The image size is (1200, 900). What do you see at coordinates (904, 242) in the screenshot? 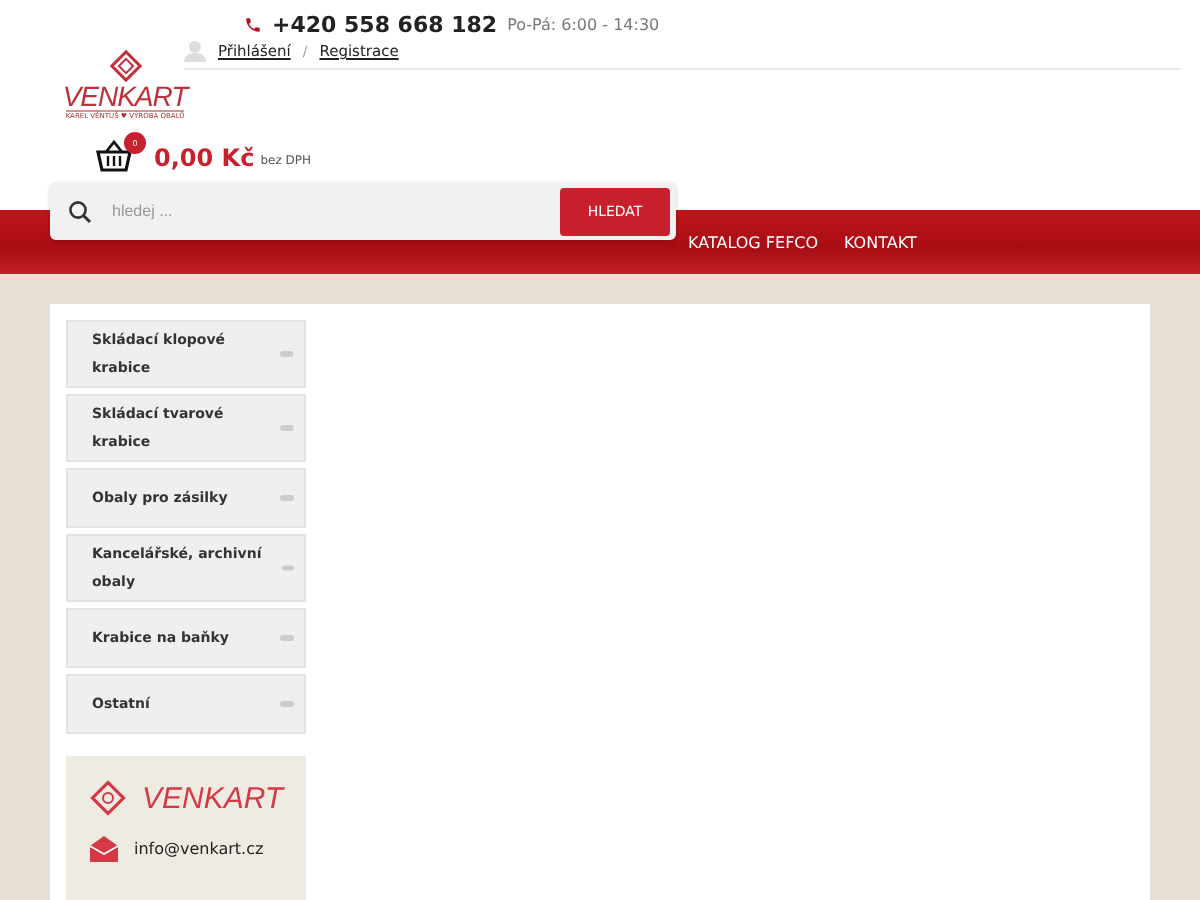
I see `nav-link: KONTAKT` at bounding box center [904, 242].